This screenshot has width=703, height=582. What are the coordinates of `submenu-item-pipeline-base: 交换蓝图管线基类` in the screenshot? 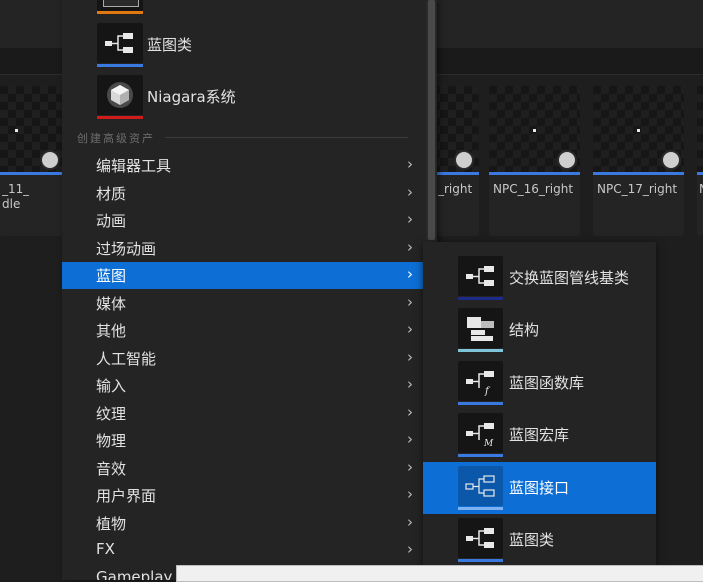 It's located at (539, 278).